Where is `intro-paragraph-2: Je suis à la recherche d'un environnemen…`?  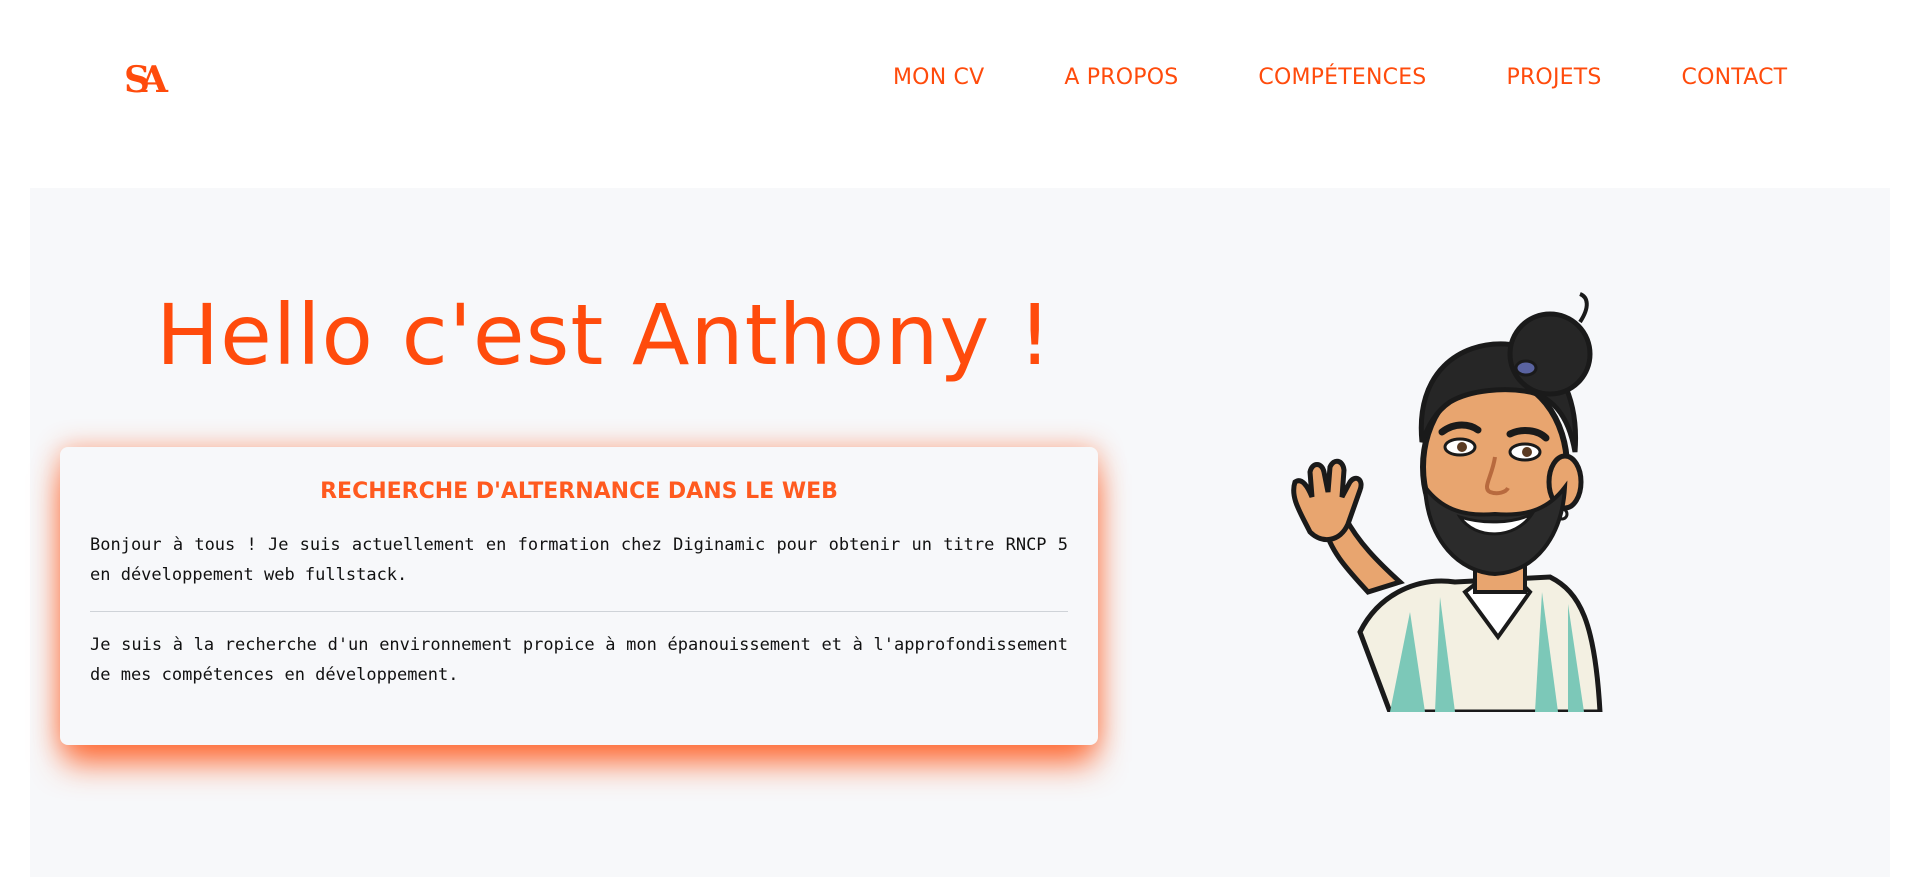 intro-paragraph-2: Je suis à la recherche d'un environnemen… is located at coordinates (579, 660).